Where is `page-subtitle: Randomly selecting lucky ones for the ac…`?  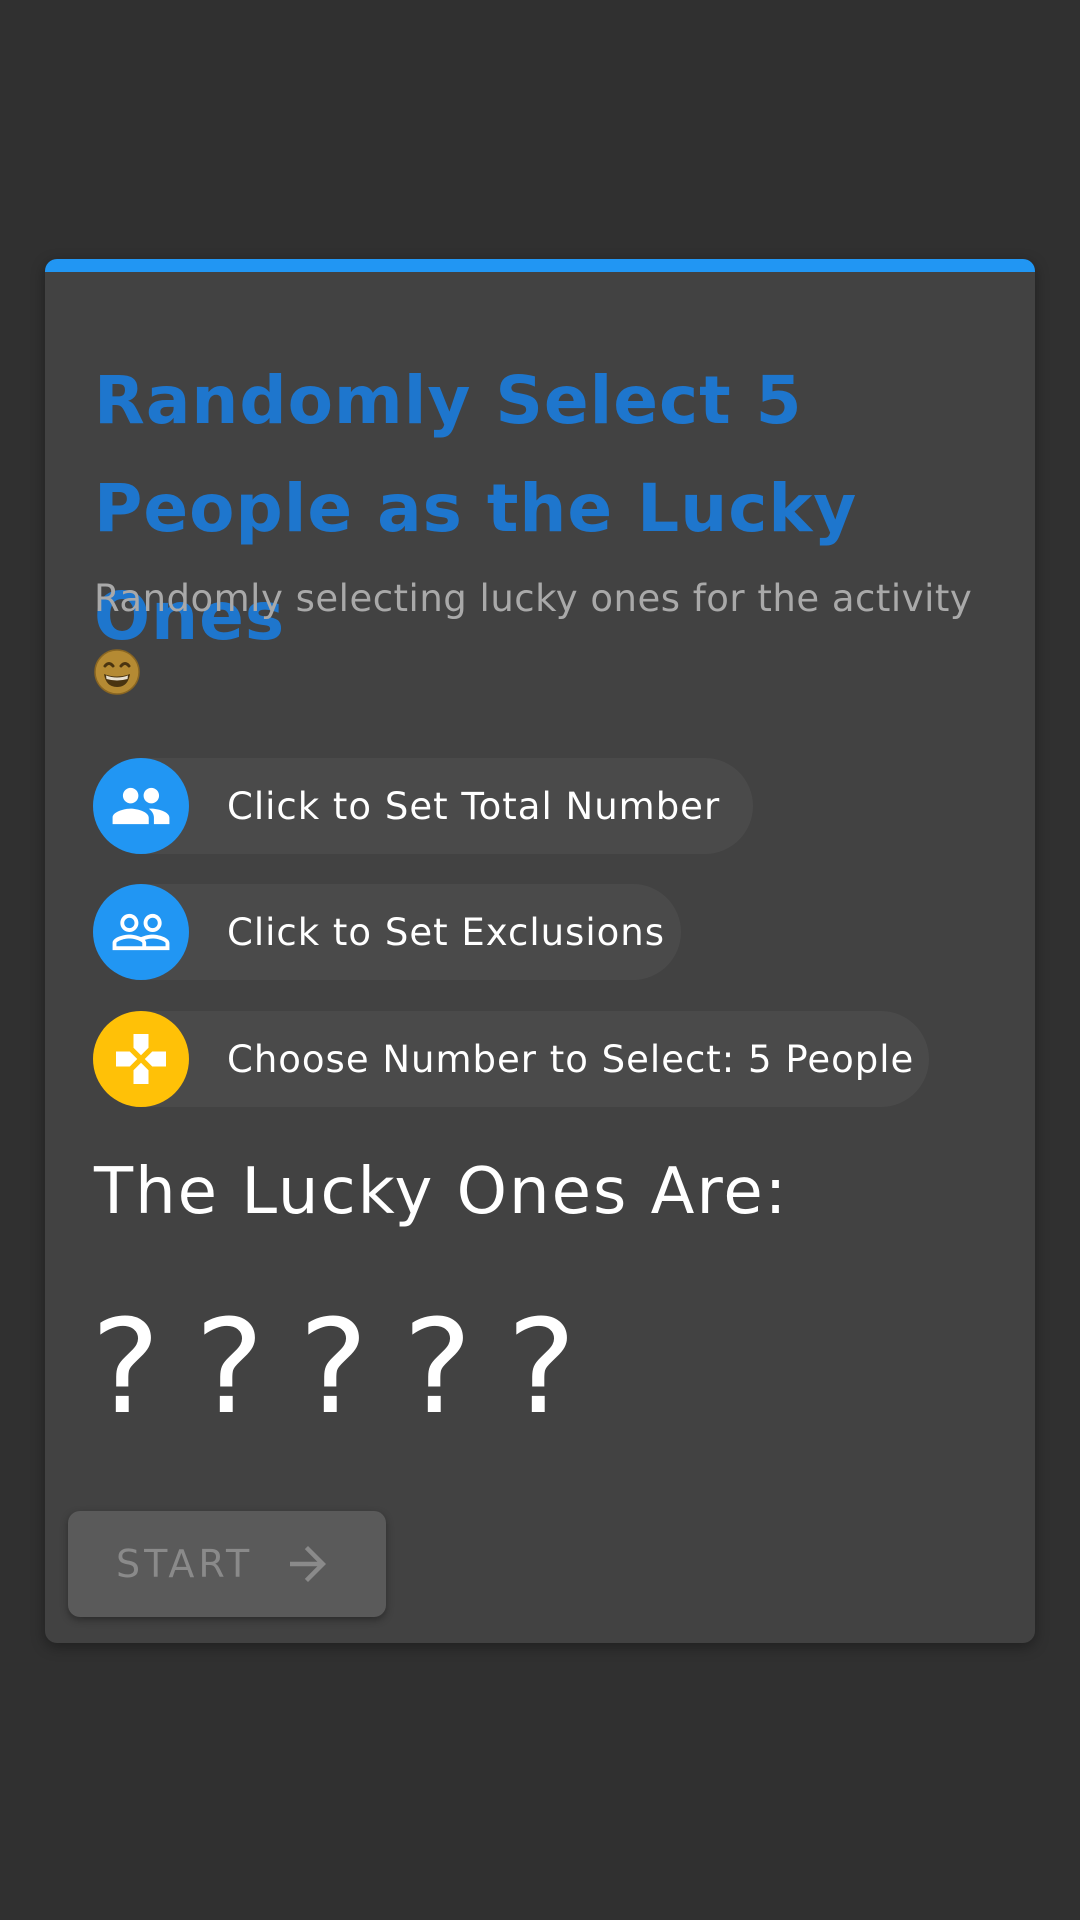 page-subtitle: Randomly selecting lucky ones for the ac… is located at coordinates (544, 634).